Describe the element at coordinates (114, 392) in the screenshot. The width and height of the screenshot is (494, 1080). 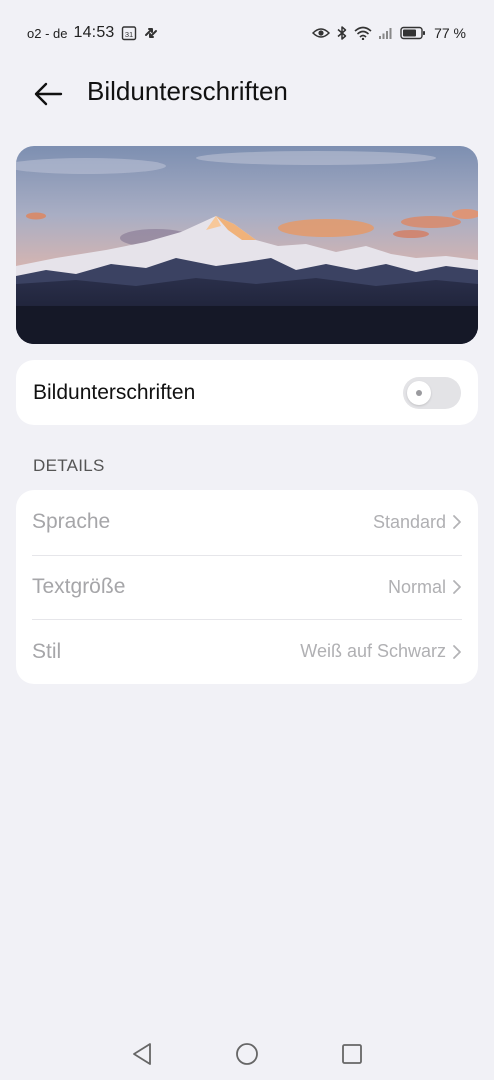
I see `captions-toggle-label: Bildunterschriften` at that location.